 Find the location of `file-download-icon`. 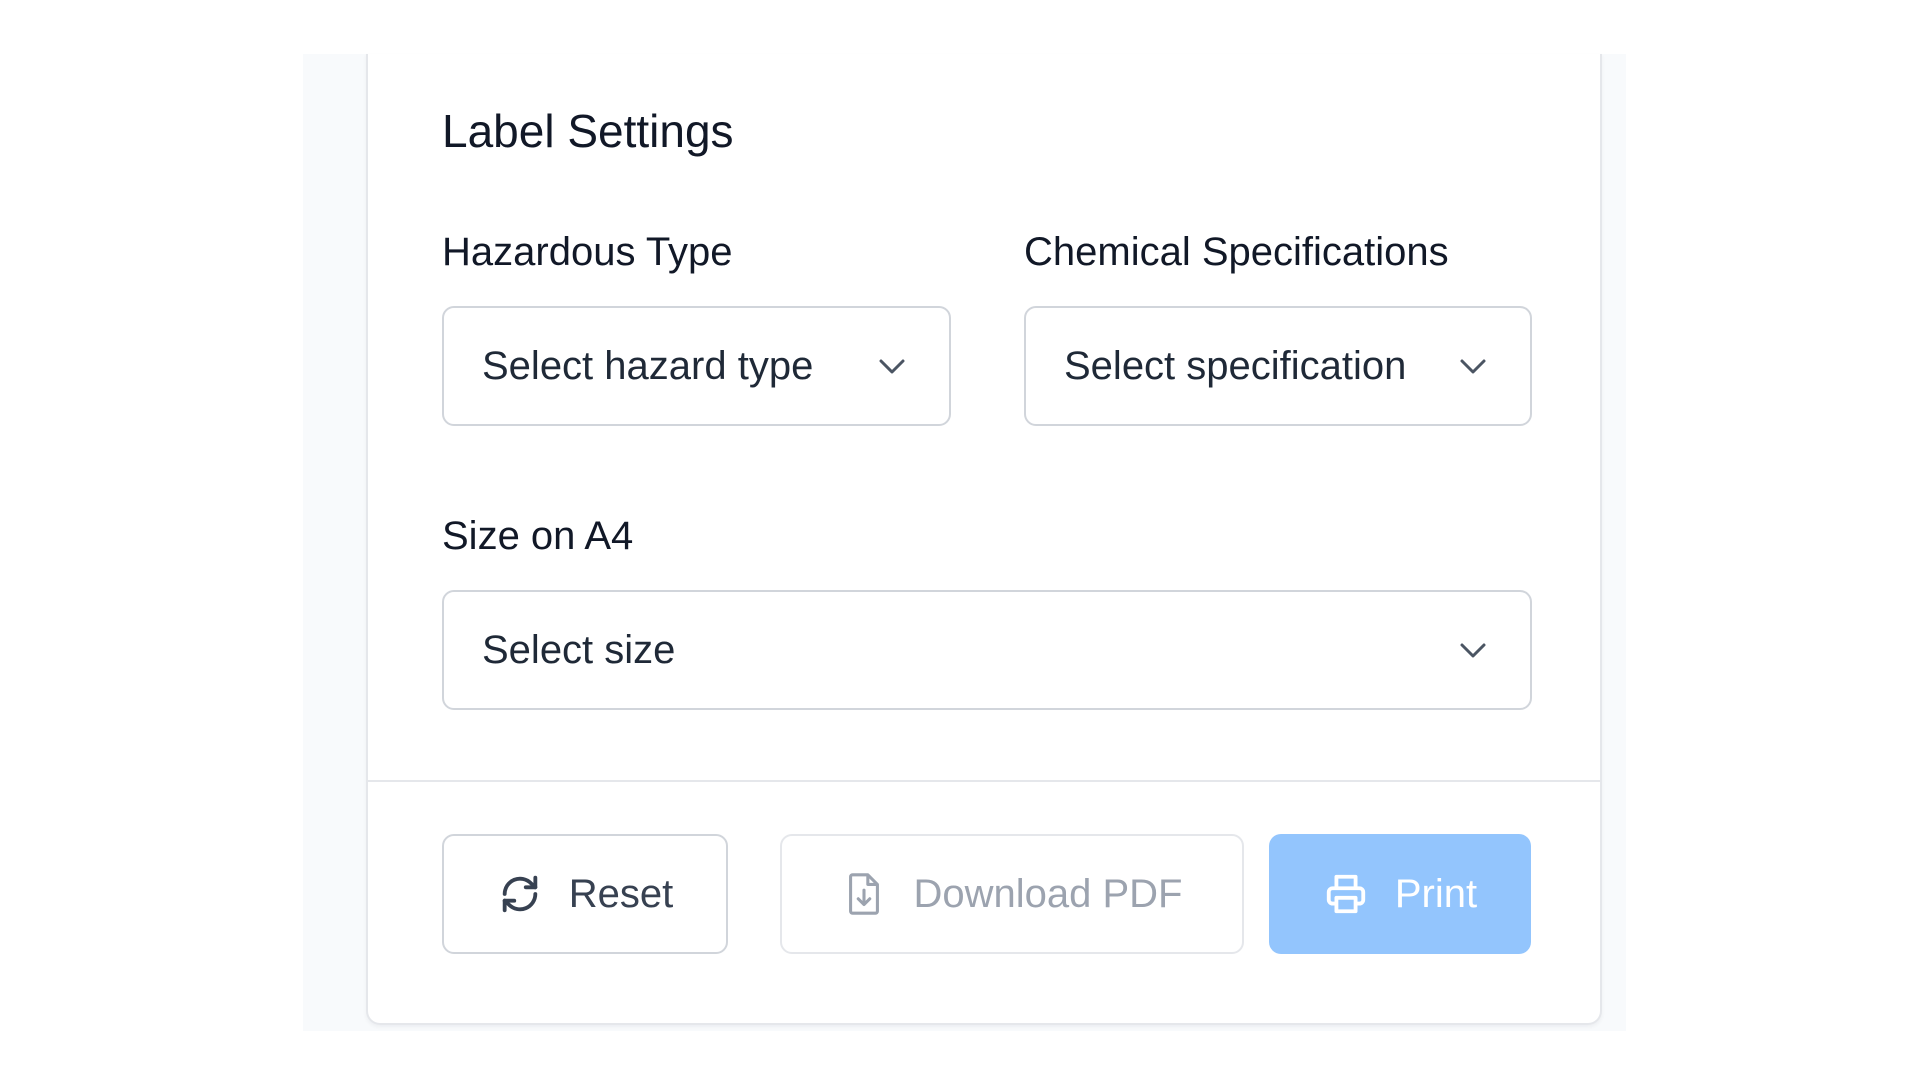

file-download-icon is located at coordinates (864, 894).